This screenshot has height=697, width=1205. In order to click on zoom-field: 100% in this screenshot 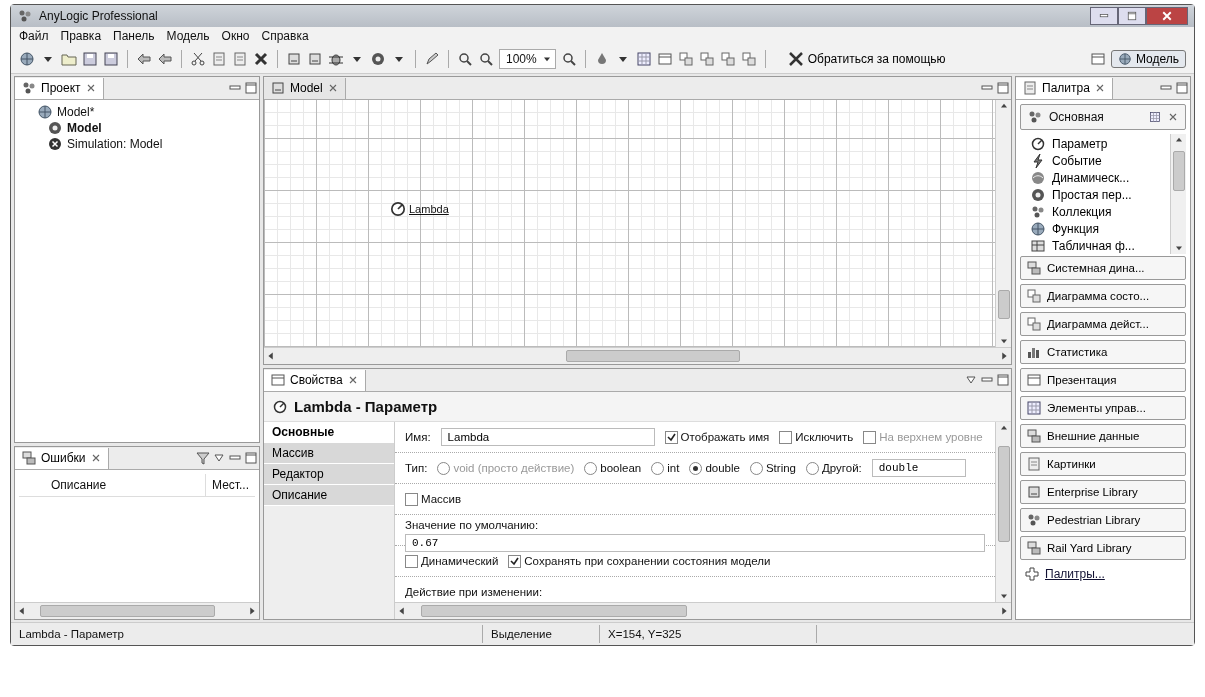, I will do `click(527, 59)`.